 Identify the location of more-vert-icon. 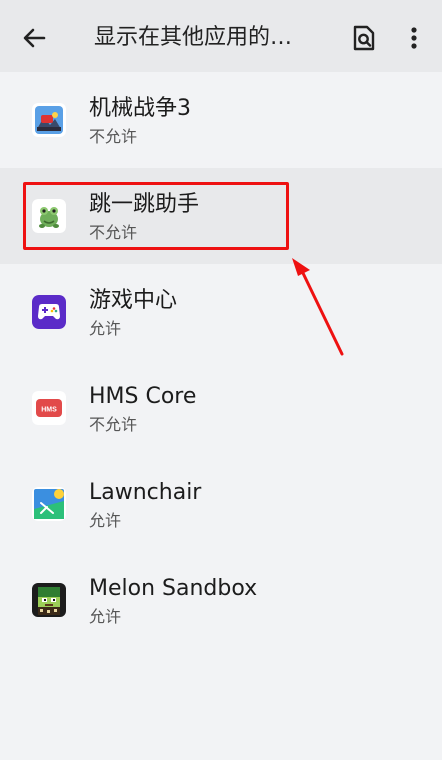
(414, 38).